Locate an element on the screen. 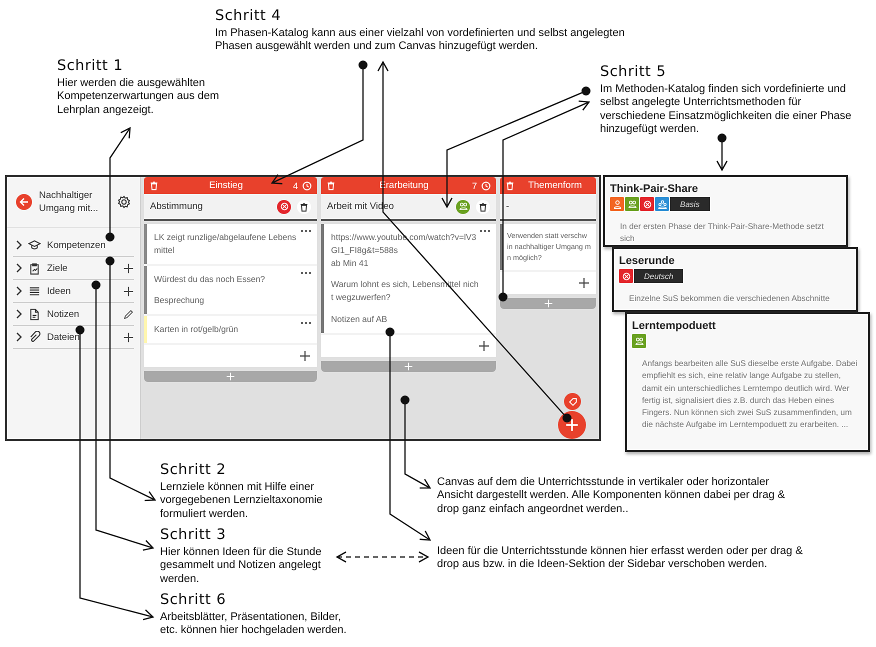  idea-text: Notizen auf AB is located at coordinates (359, 319).